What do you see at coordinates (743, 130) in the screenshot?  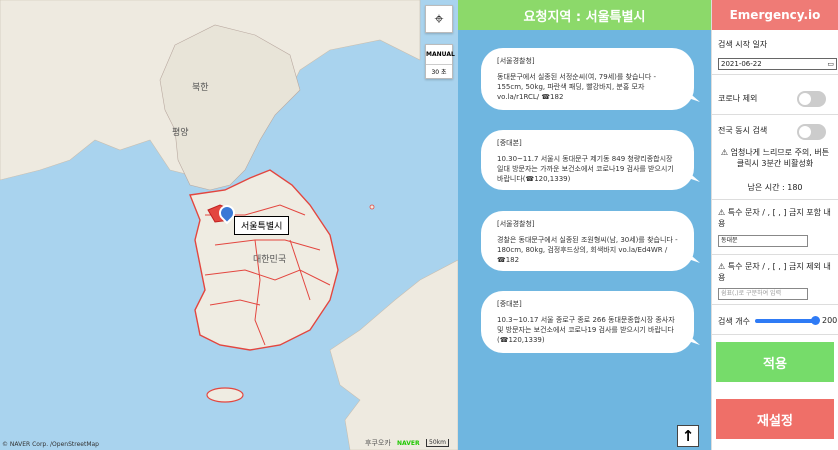 I see `nationwide-label: 전국 동시 검색` at bounding box center [743, 130].